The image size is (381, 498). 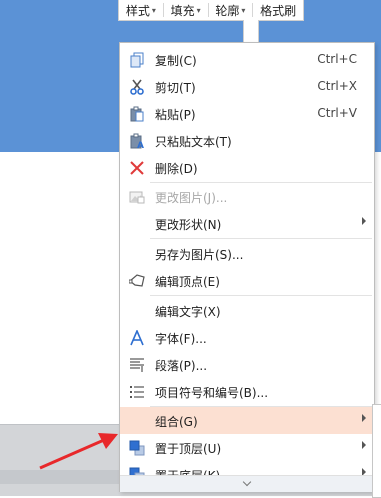 I want to click on fill-label: 填充, so click(x=182, y=10).